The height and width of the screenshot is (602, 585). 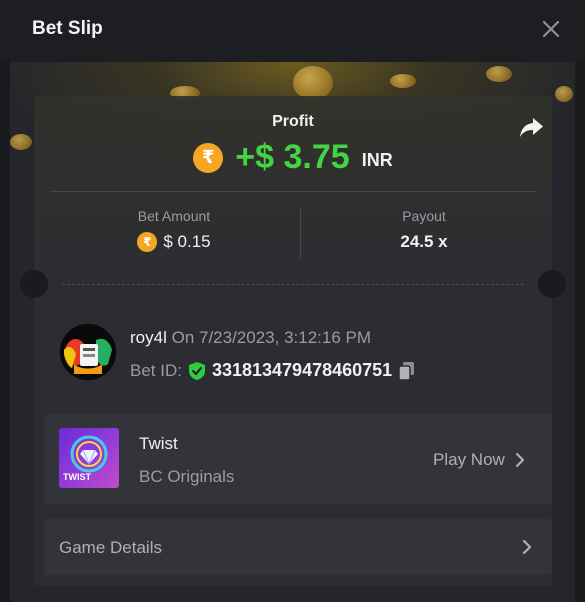 I want to click on shield-check-icon, so click(x=197, y=371).